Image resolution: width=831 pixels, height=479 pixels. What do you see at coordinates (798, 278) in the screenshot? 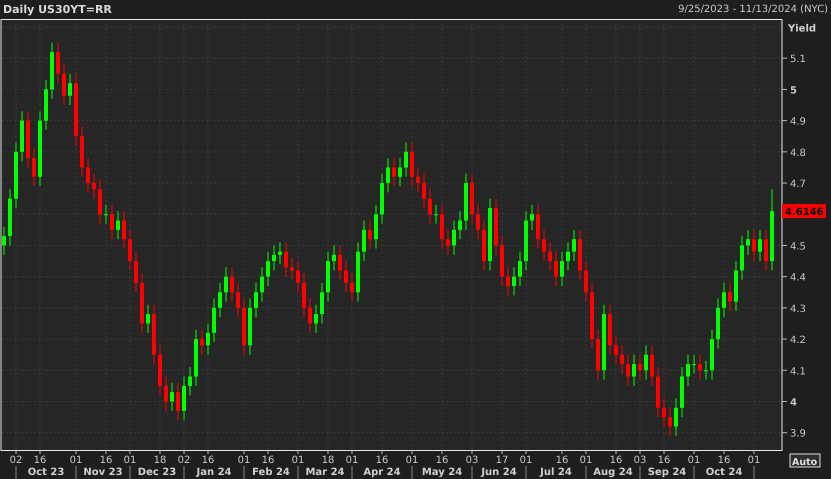
I see `axis-label: 4.4` at bounding box center [798, 278].